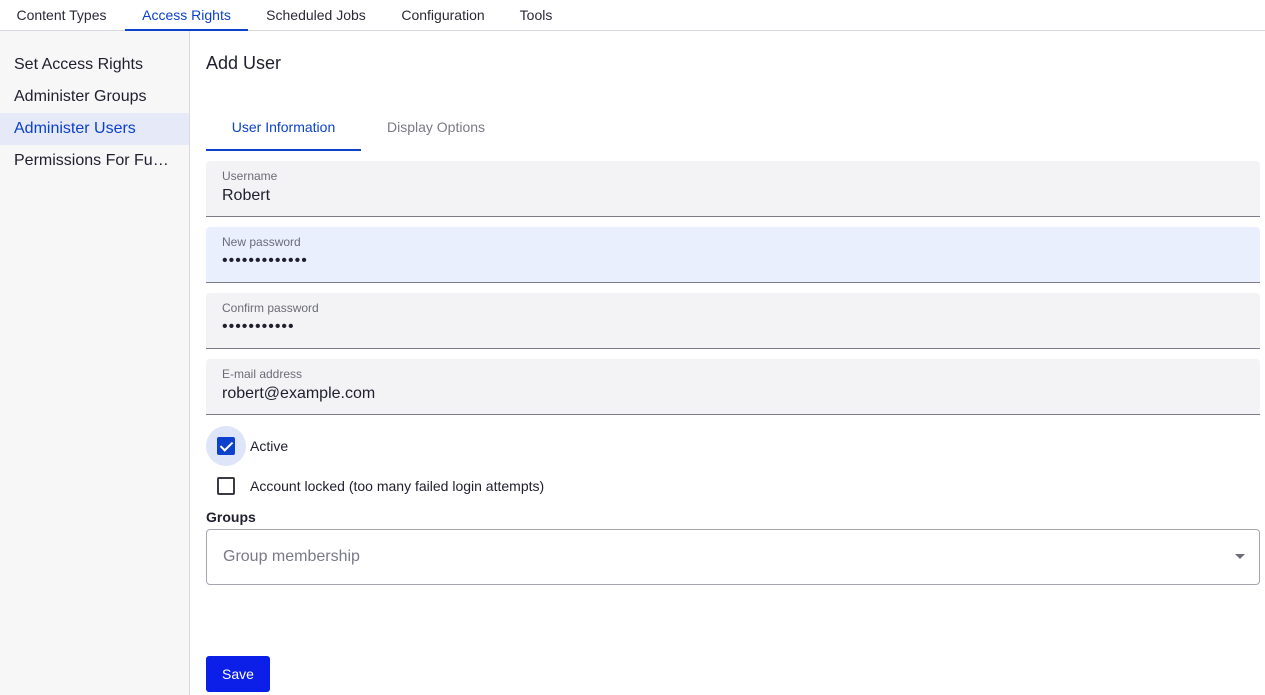 This screenshot has width=1265, height=695. I want to click on save-button: Save, so click(238, 674).